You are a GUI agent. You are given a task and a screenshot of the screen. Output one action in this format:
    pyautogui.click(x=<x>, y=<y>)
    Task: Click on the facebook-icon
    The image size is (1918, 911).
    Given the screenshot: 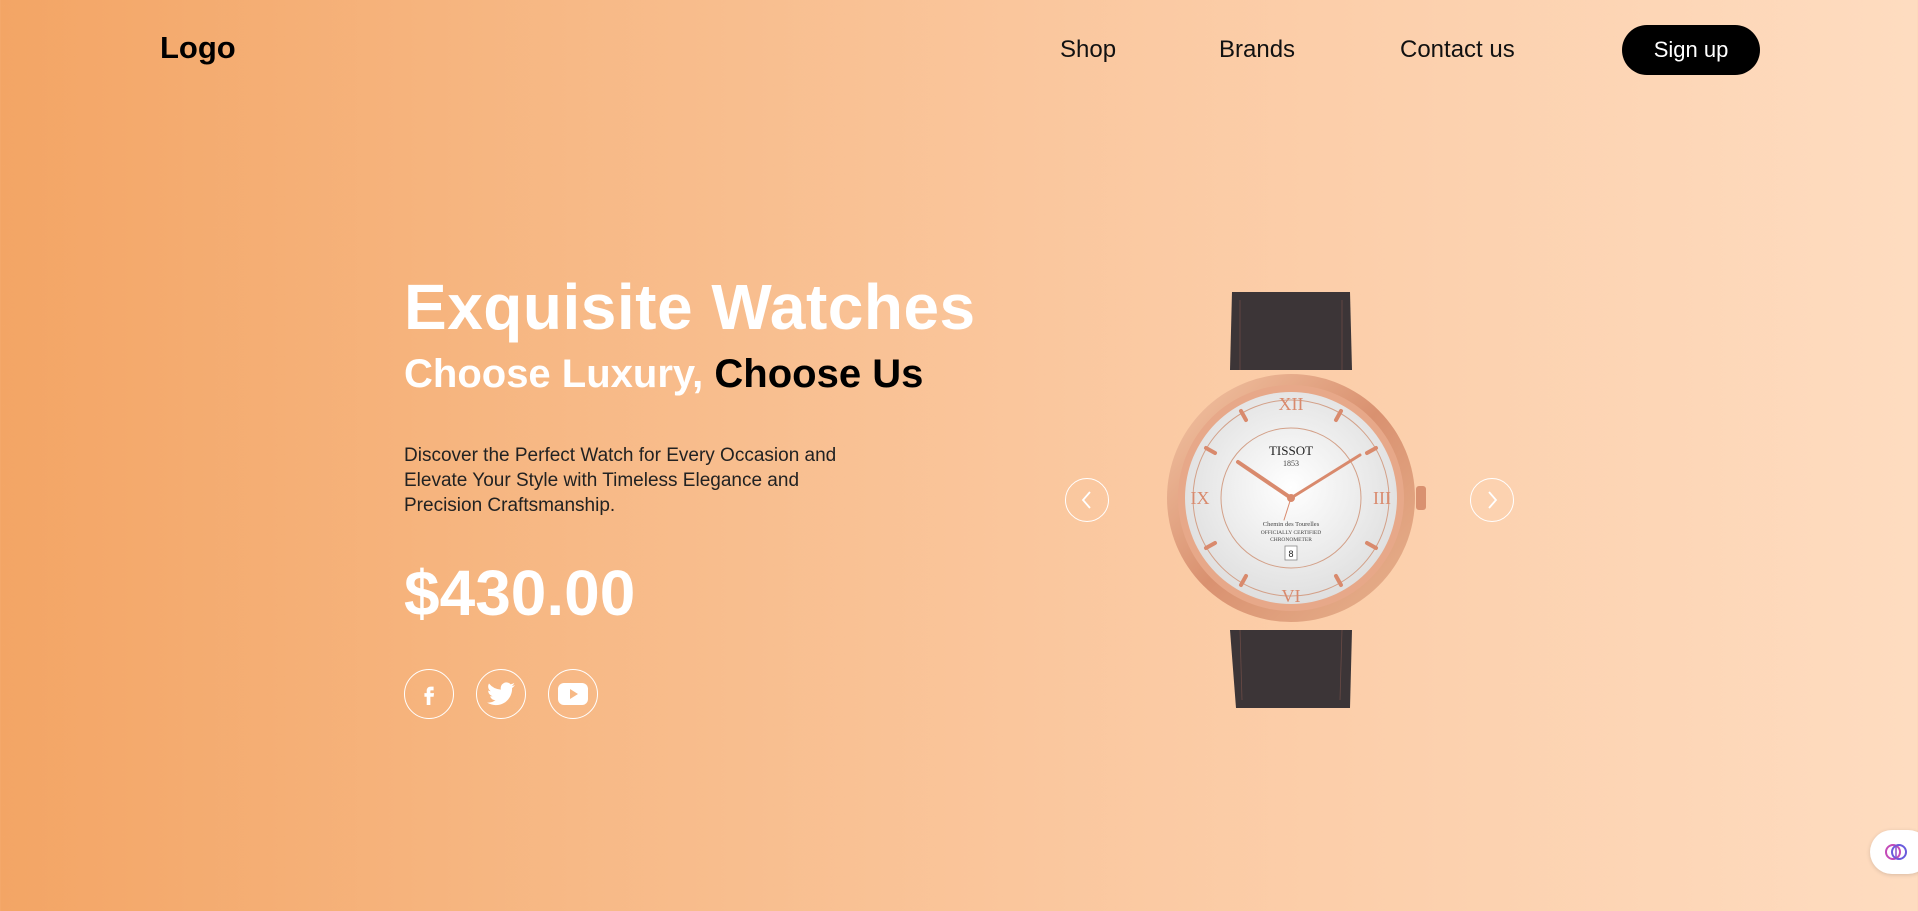 What is the action you would take?
    pyautogui.click(x=429, y=695)
    